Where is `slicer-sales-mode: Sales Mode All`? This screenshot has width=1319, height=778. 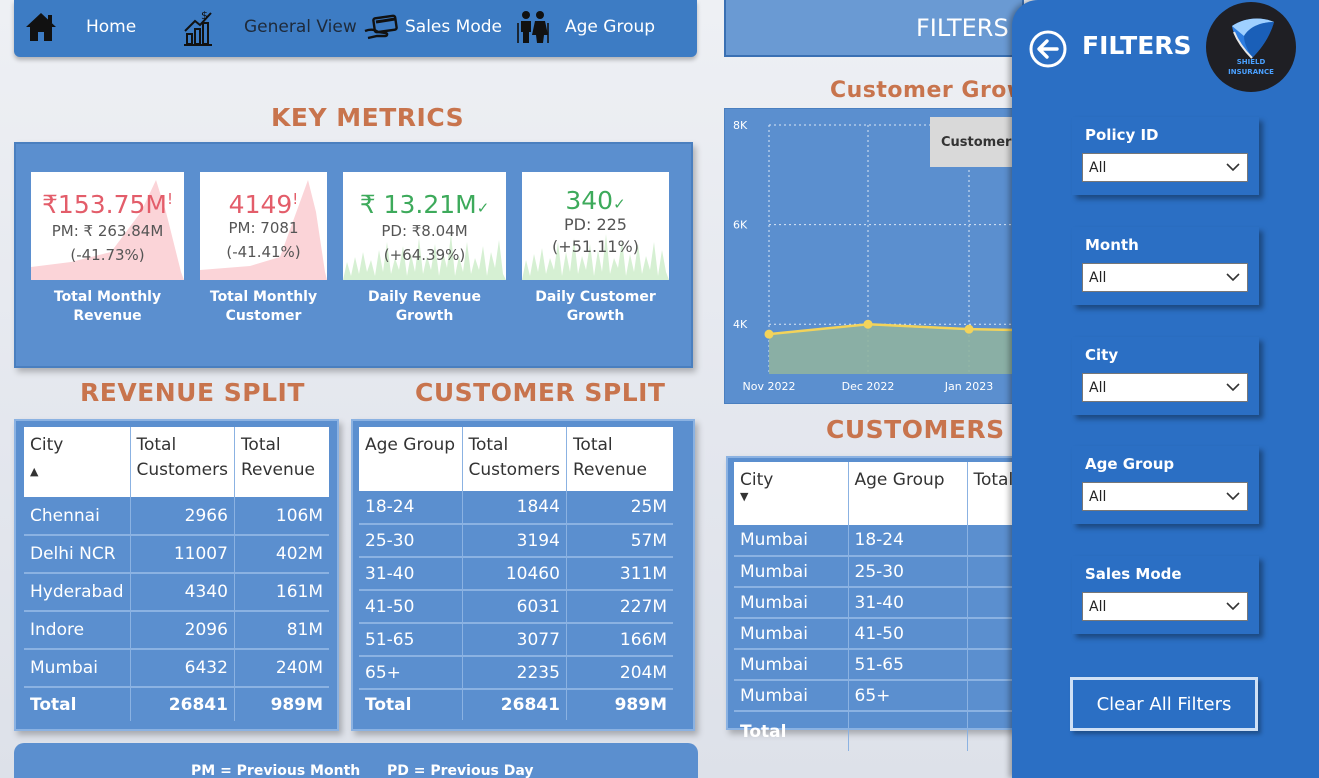
slicer-sales-mode: Sales Mode All is located at coordinates (1165, 595).